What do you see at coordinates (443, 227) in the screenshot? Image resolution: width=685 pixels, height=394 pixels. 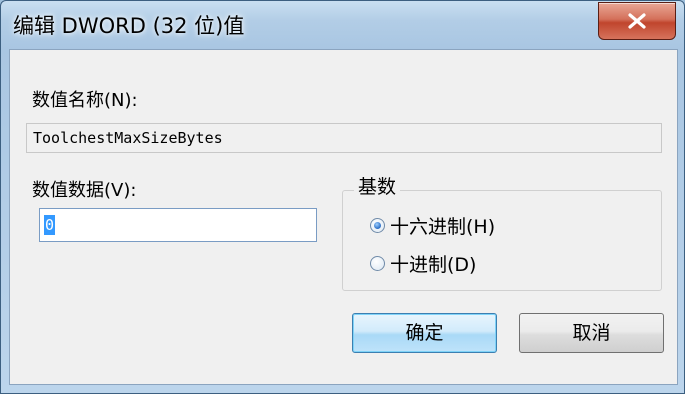 I see `radio-hexadecimal-label: 十六进制(H)` at bounding box center [443, 227].